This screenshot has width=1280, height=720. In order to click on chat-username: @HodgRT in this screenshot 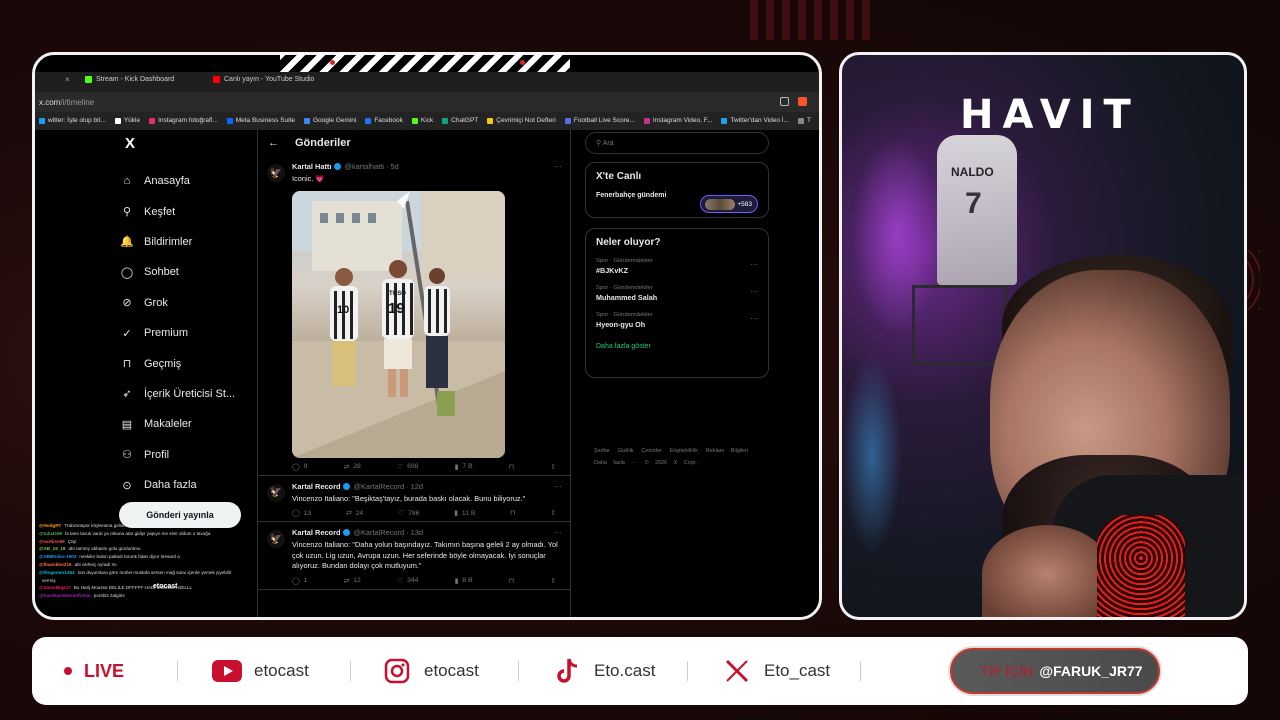, I will do `click(50, 525)`.